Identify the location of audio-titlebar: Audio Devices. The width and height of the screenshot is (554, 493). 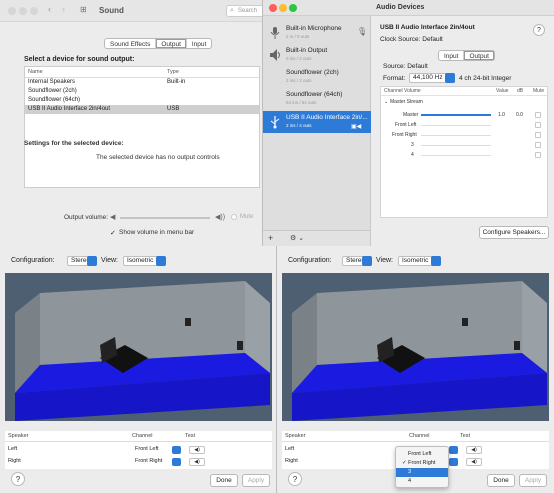
(408, 8).